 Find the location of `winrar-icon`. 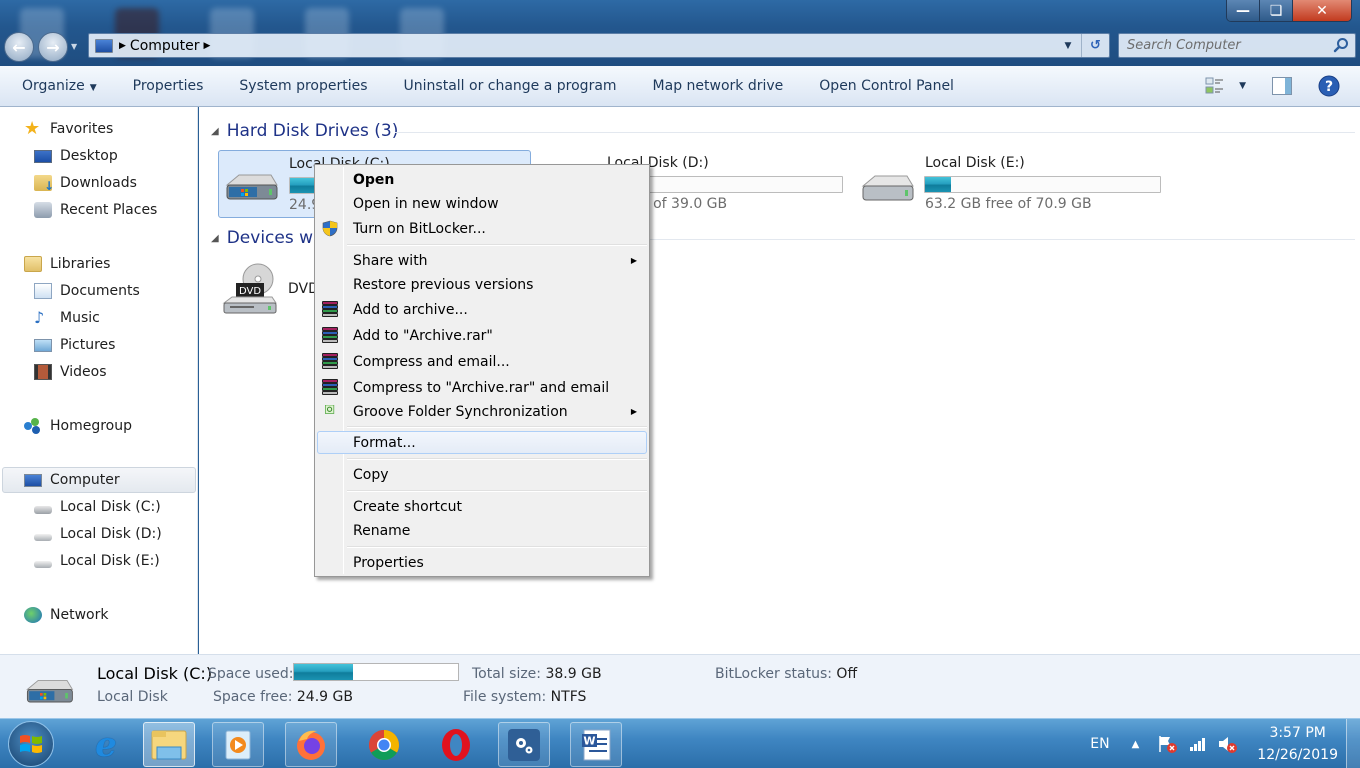

winrar-icon is located at coordinates (330, 335).